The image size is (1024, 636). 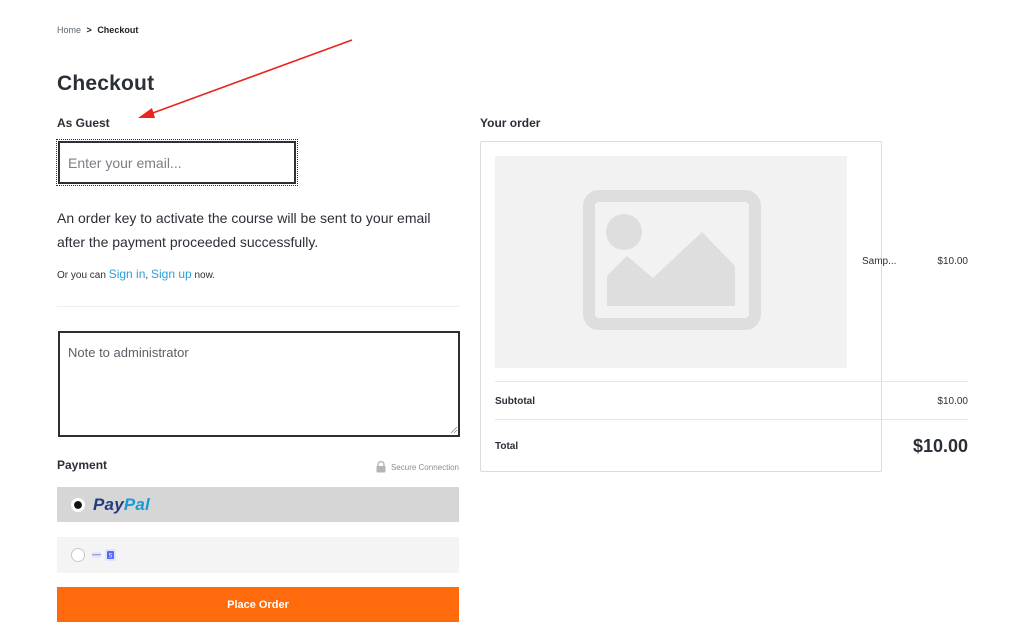 I want to click on sign-in-link: Sign in, so click(x=127, y=274).